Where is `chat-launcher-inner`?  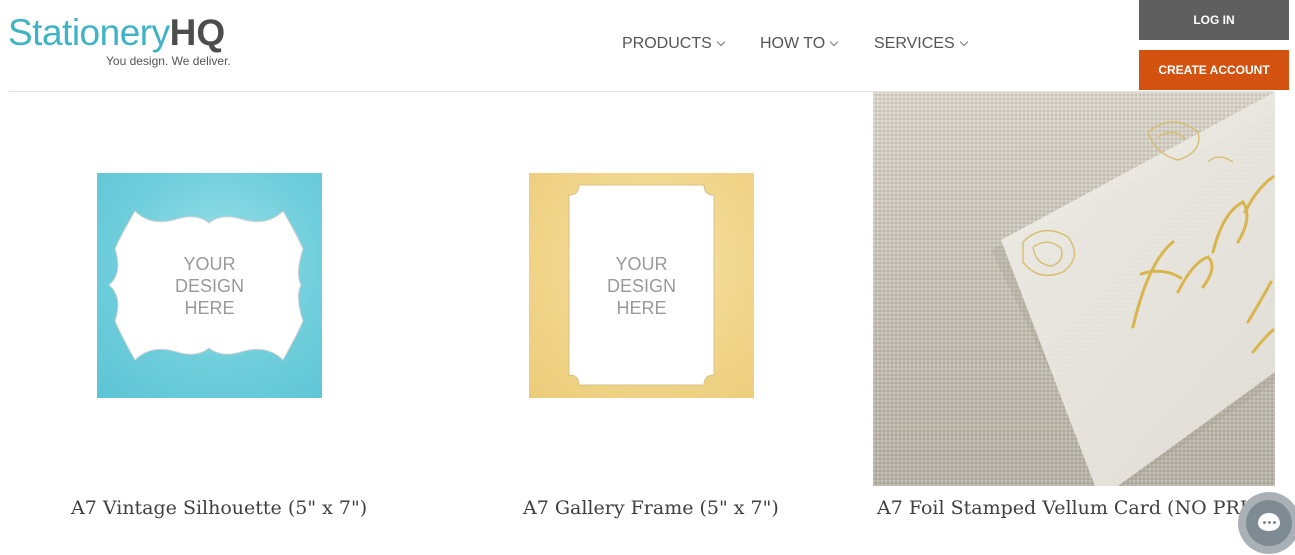
chat-launcher-inner is located at coordinates (1269, 523).